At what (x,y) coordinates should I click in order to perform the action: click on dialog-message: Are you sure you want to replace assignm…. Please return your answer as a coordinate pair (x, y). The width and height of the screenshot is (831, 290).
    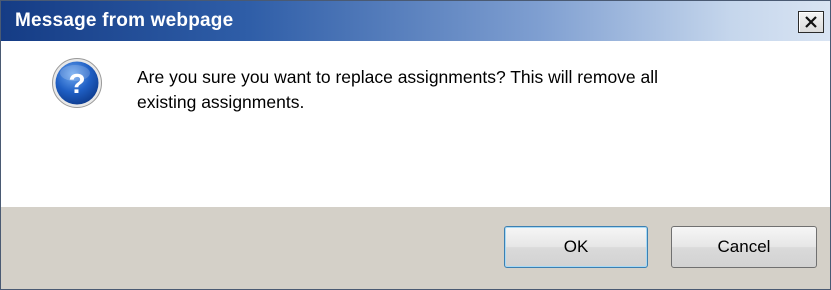
    Looking at the image, I should click on (467, 90).